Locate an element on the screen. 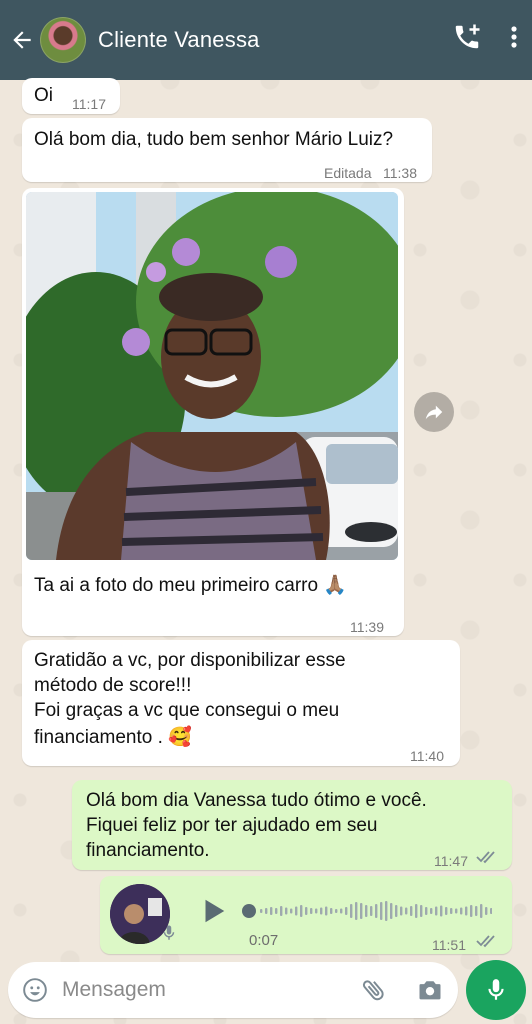  message-time: 11:40 is located at coordinates (427, 756).